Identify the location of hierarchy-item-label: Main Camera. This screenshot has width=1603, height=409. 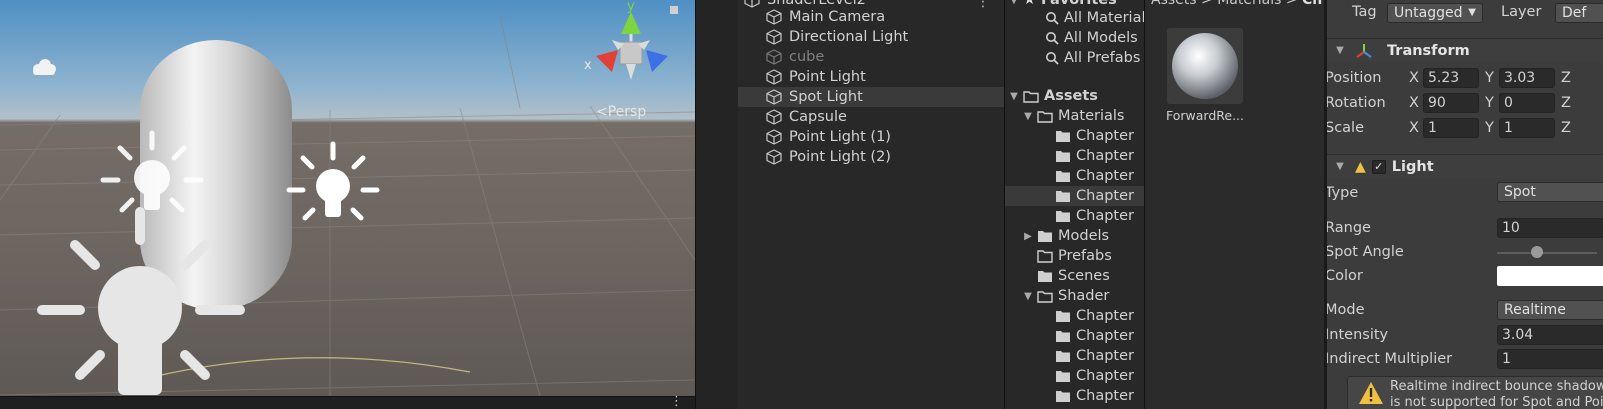
(837, 17).